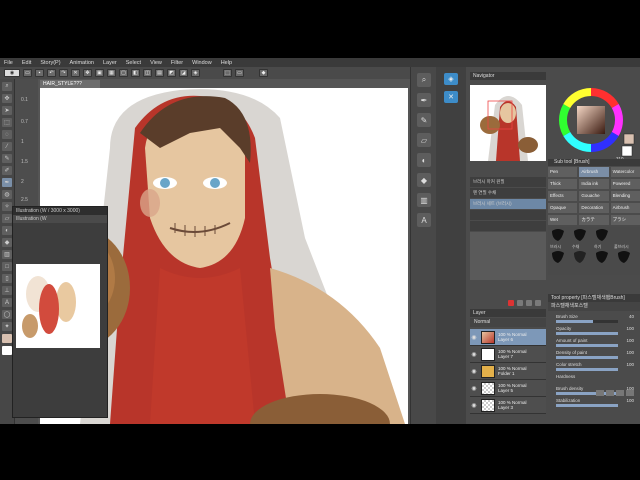 This screenshot has width=640, height=480. Describe the element at coordinates (7, 134) in the screenshot. I see `lasso-tool-icon: ◌` at that location.